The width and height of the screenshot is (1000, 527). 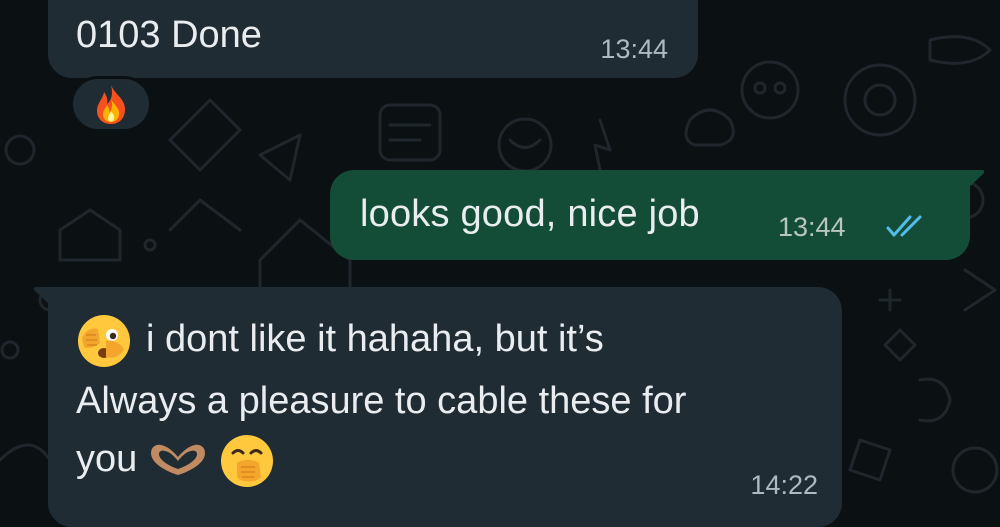 I want to click on heart-hands-emoji-icon, so click(x=178, y=461).